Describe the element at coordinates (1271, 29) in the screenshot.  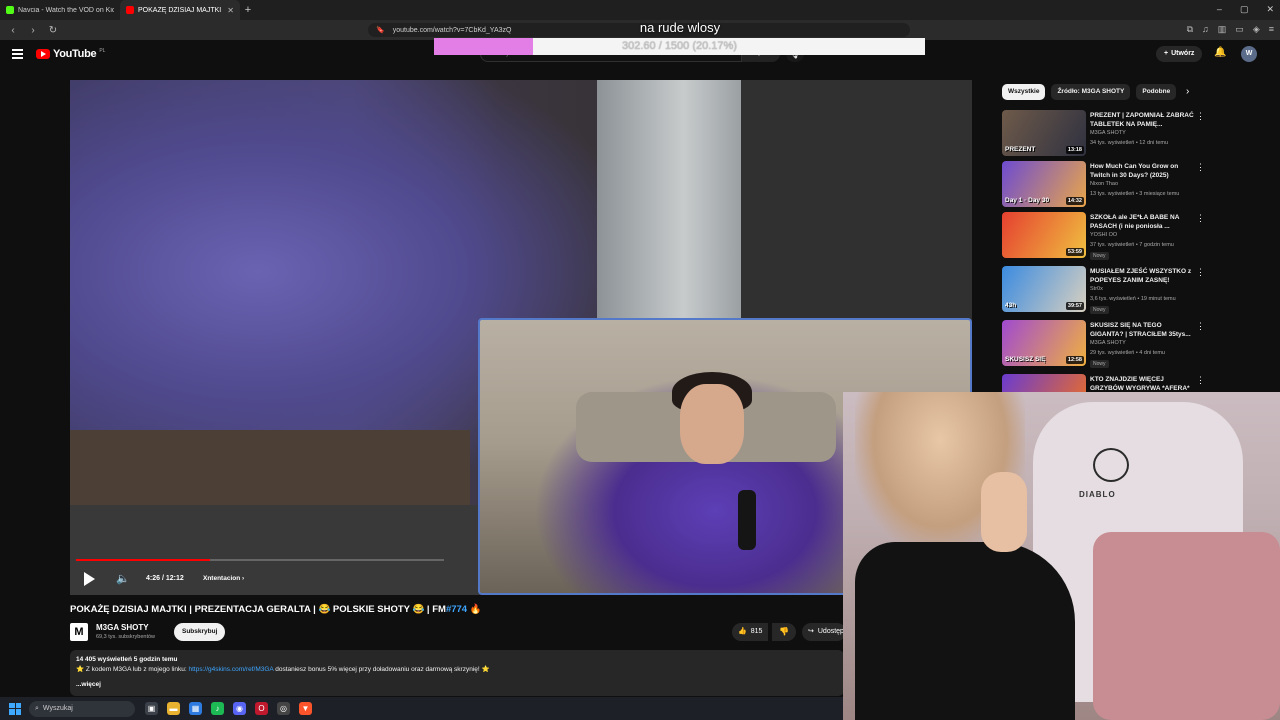
I see `menu-icon: ≡` at that location.